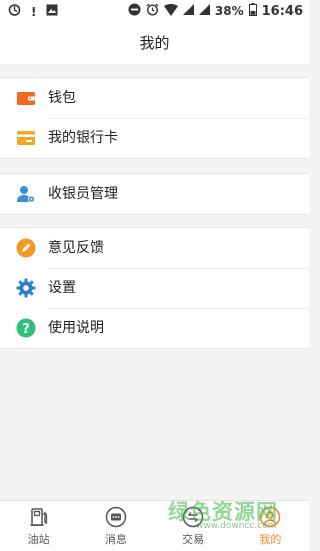  What do you see at coordinates (34, 11) in the screenshot?
I see `alert-icon: !` at bounding box center [34, 11].